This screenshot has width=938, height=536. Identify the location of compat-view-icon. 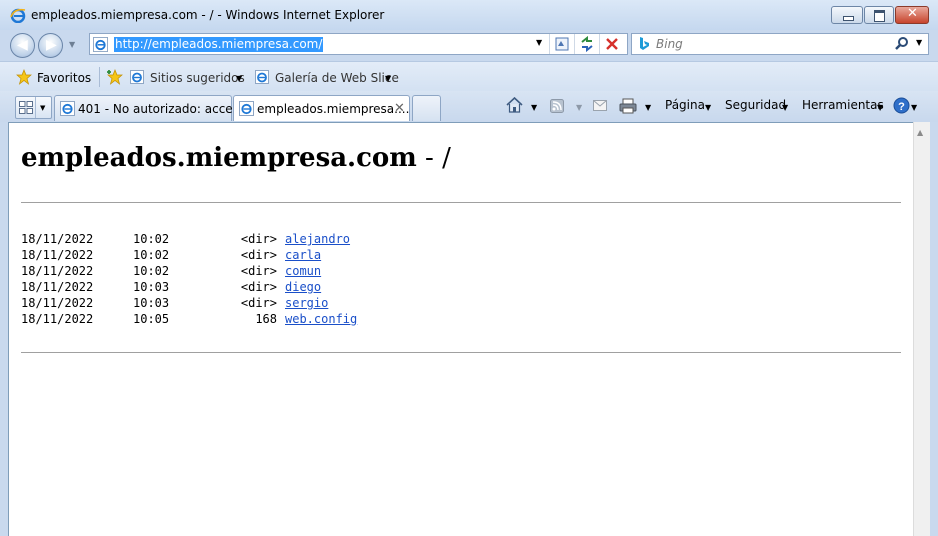
(562, 44).